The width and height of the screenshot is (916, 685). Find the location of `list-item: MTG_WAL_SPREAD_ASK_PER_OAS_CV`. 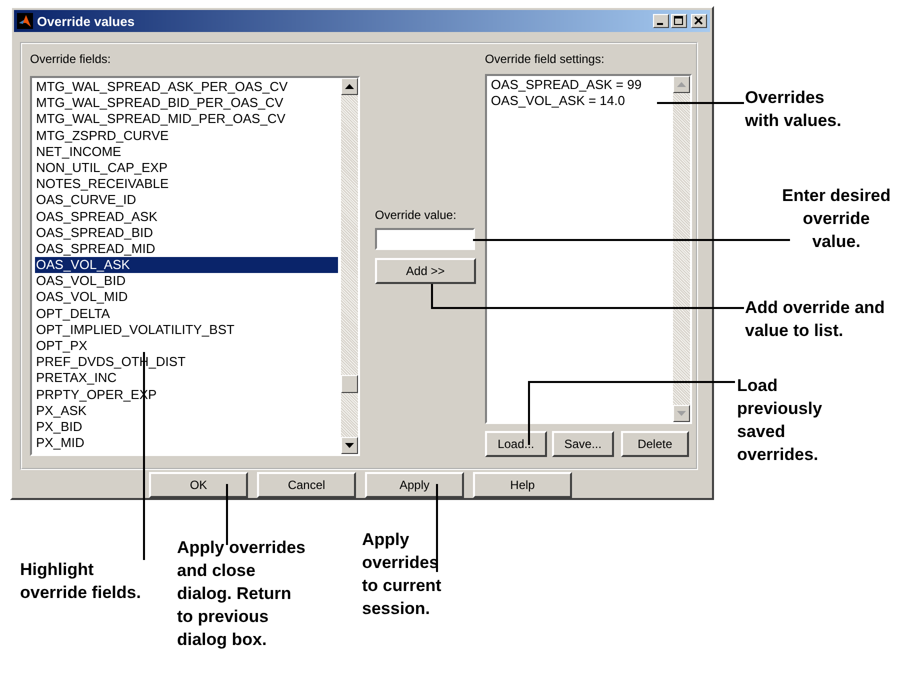

list-item: MTG_WAL_SPREAD_ASK_PER_OAS_CV is located at coordinates (186, 87).